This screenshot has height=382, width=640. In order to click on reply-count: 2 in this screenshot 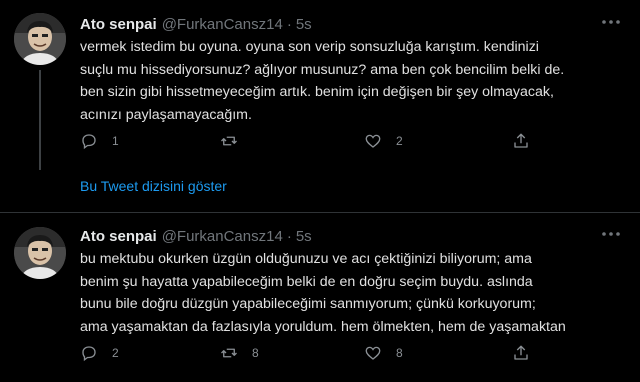, I will do `click(115, 353)`.